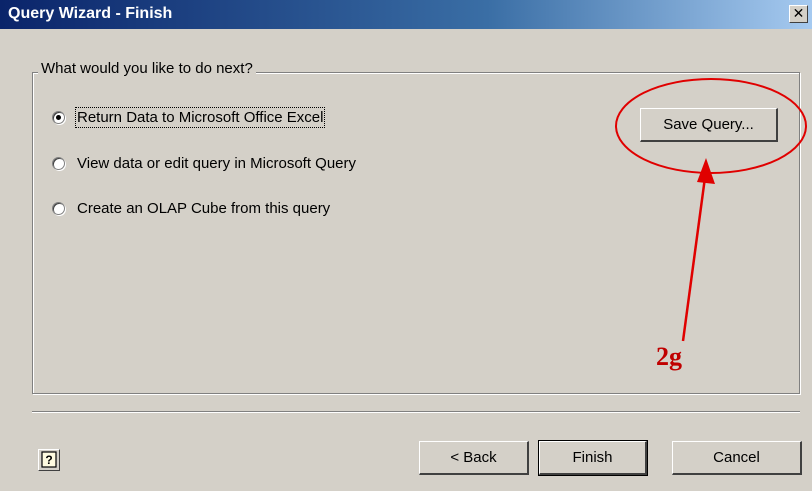 This screenshot has width=812, height=491. What do you see at coordinates (204, 208) in the screenshot?
I see `option-label: Create an OLAP Cube from this query` at bounding box center [204, 208].